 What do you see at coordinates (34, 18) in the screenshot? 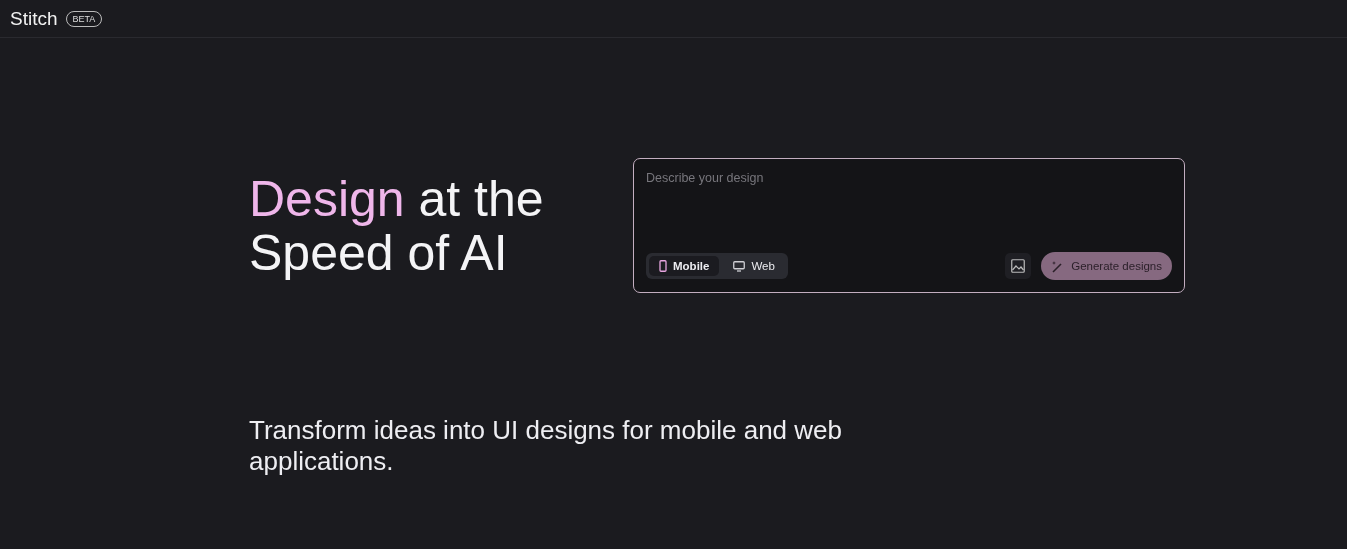
I see `app-logo: Stitch` at bounding box center [34, 18].